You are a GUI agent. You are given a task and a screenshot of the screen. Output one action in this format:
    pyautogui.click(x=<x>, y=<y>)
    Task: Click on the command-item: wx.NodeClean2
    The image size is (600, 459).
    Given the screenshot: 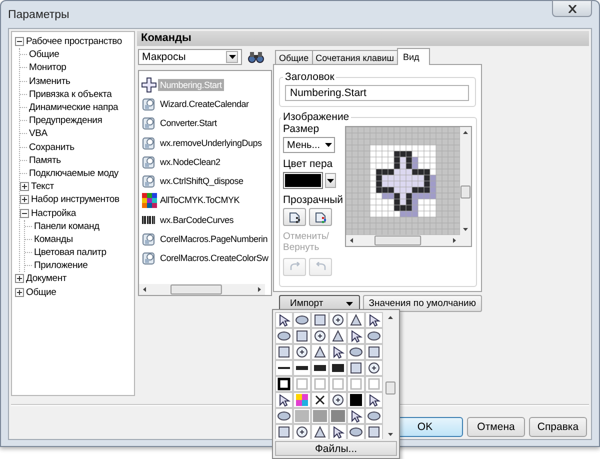 What is the action you would take?
    pyautogui.click(x=190, y=162)
    